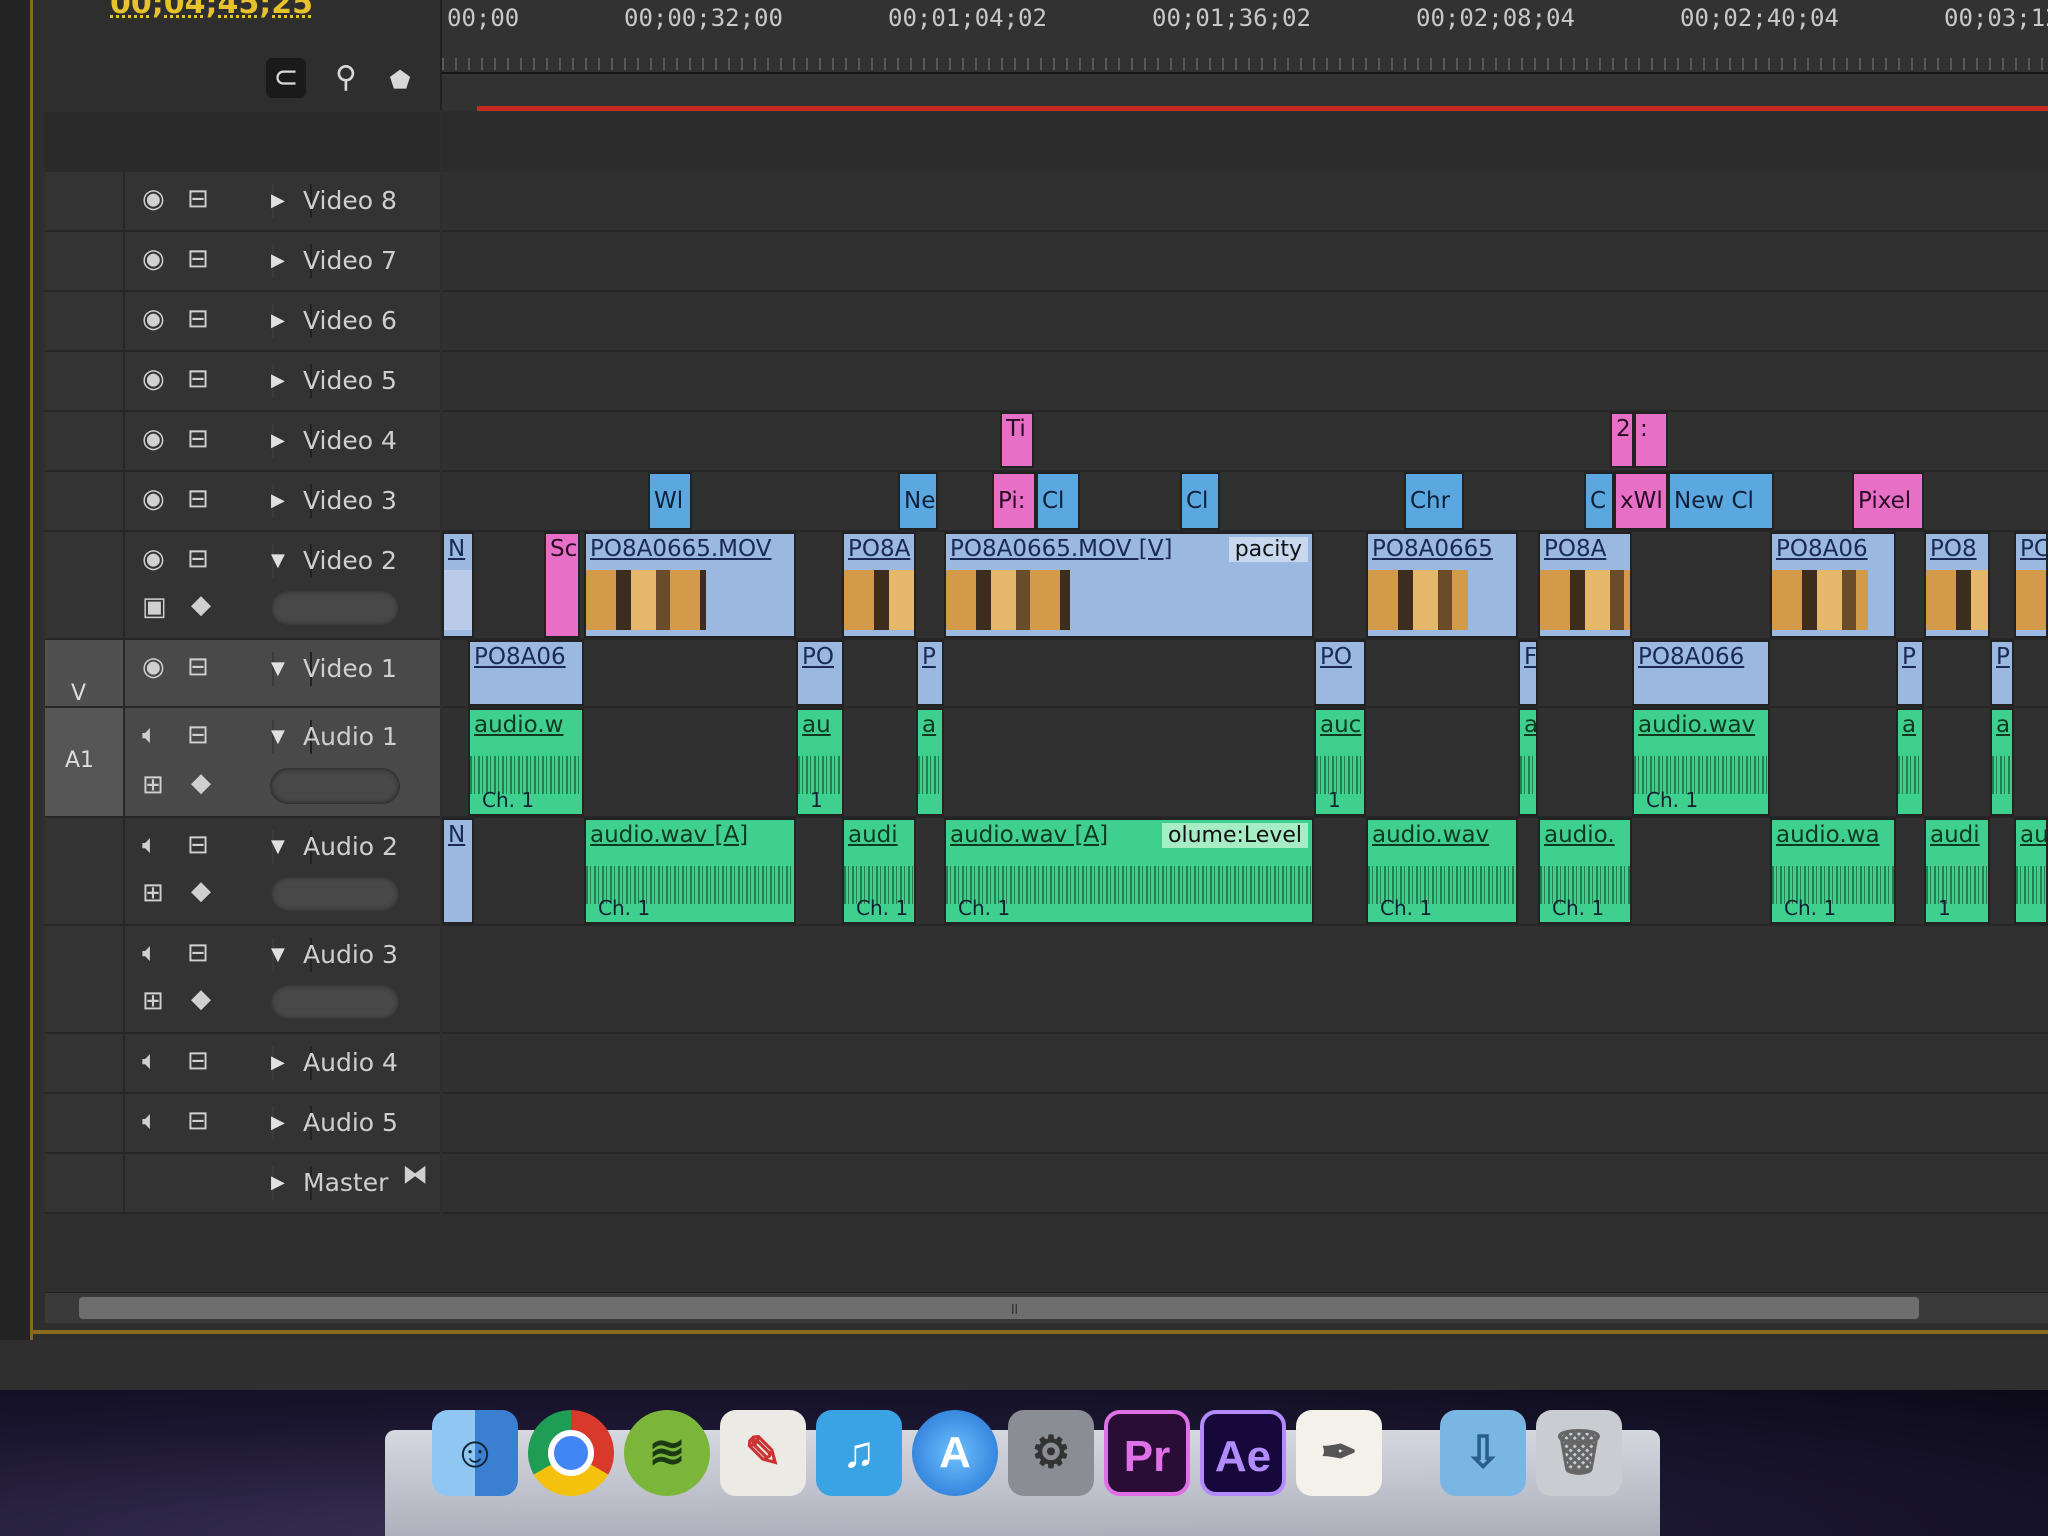 The height and width of the screenshot is (1536, 2048). Describe the element at coordinates (1585, 585) in the screenshot. I see `timeline-clip: PO8A` at that location.